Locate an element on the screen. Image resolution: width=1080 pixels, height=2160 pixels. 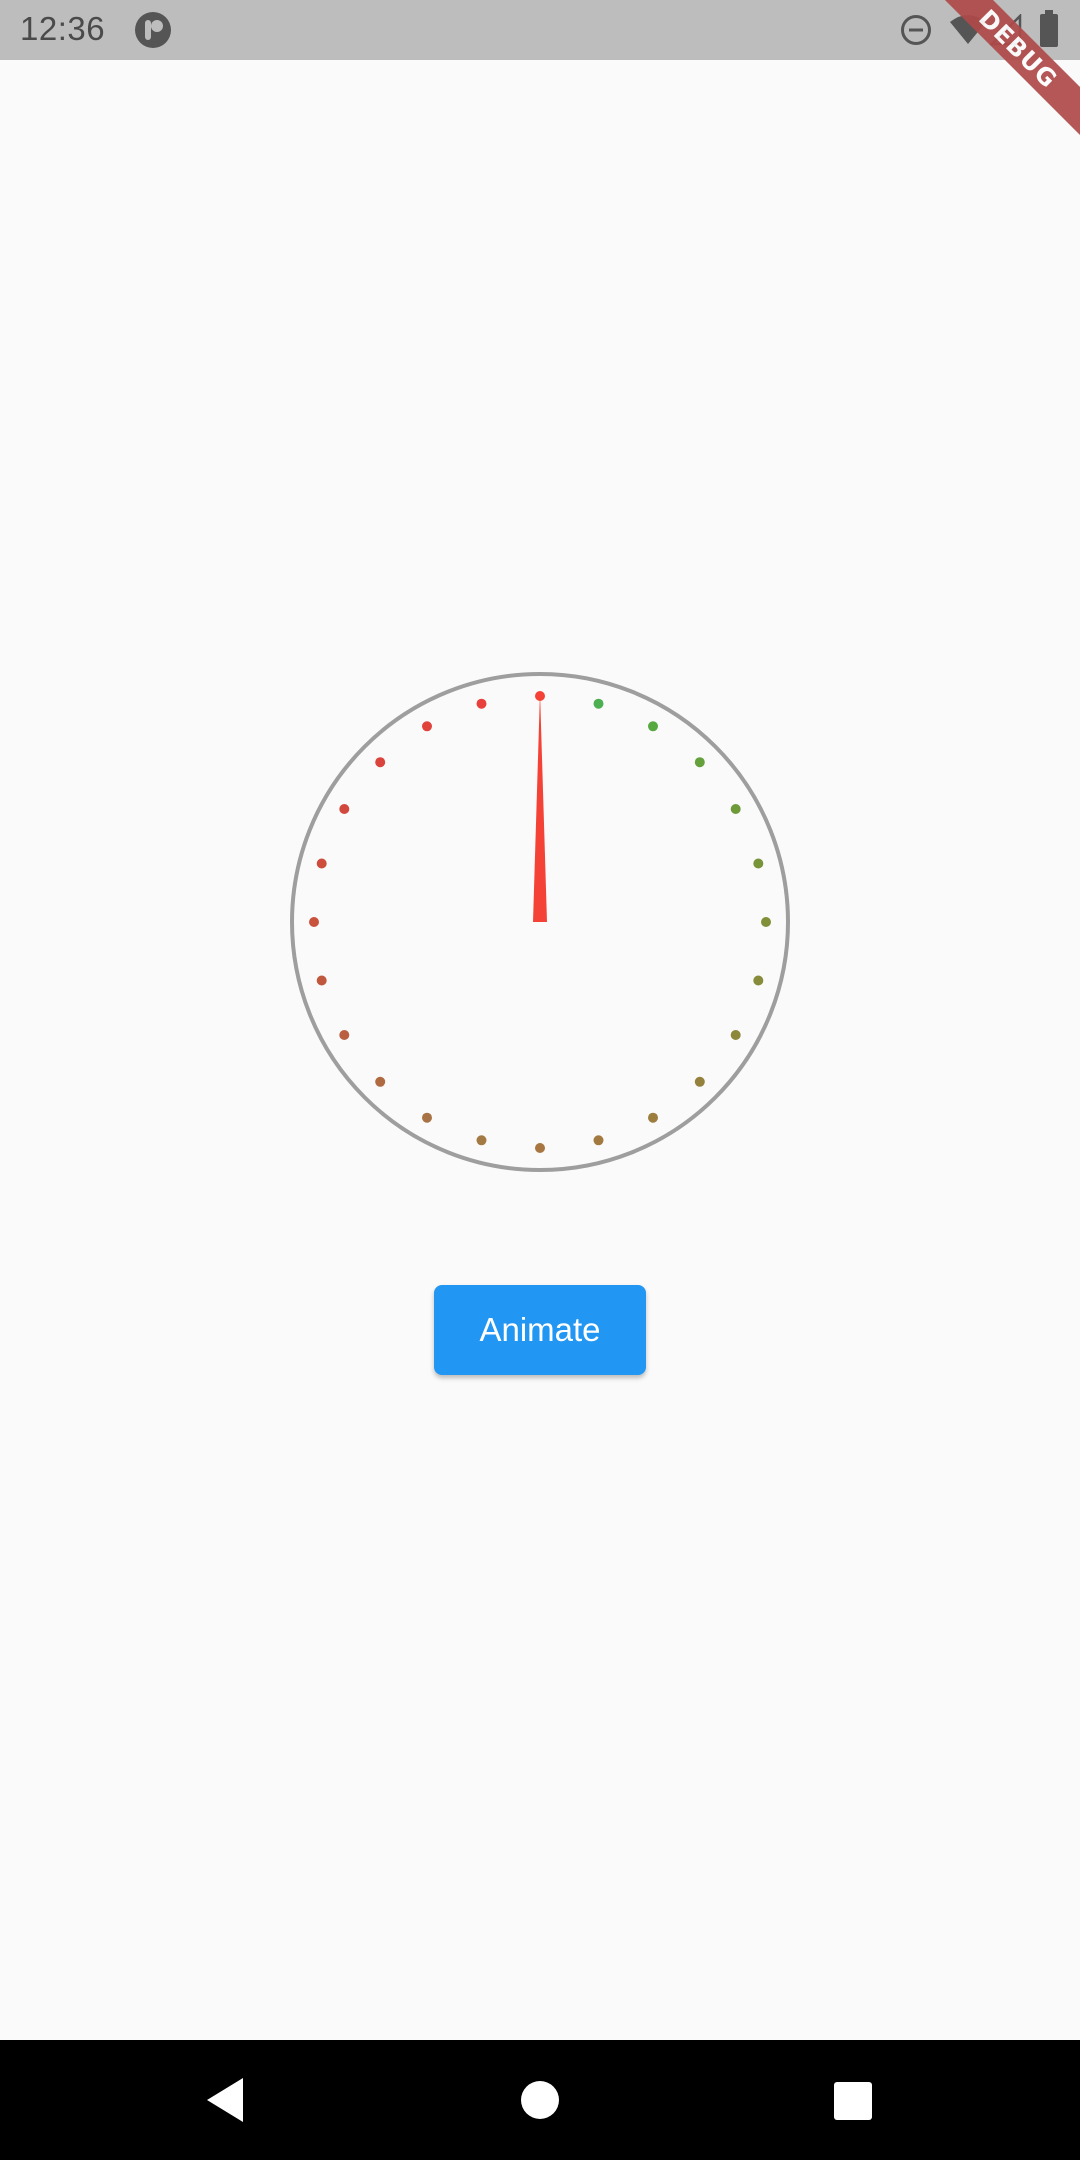
recents-icon is located at coordinates (852, 2100).